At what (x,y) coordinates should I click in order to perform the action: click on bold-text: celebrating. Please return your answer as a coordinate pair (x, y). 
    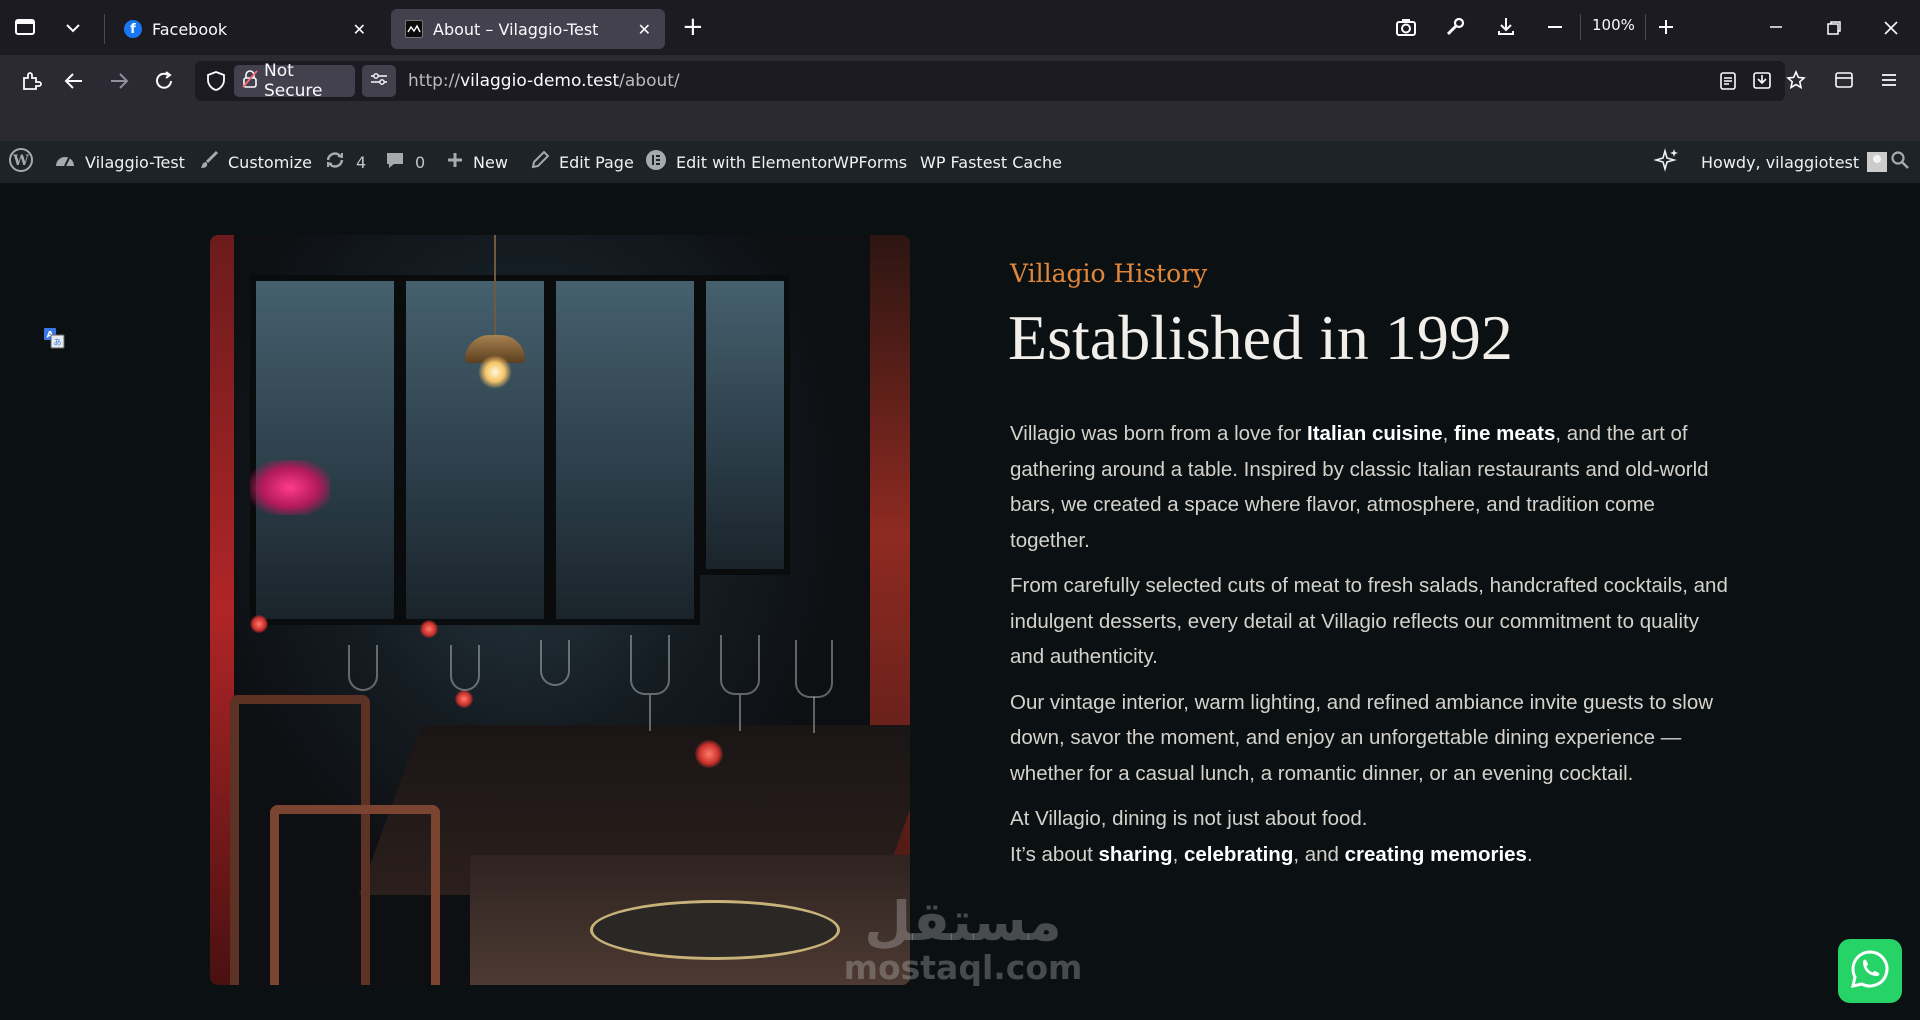
    Looking at the image, I should click on (1238, 854).